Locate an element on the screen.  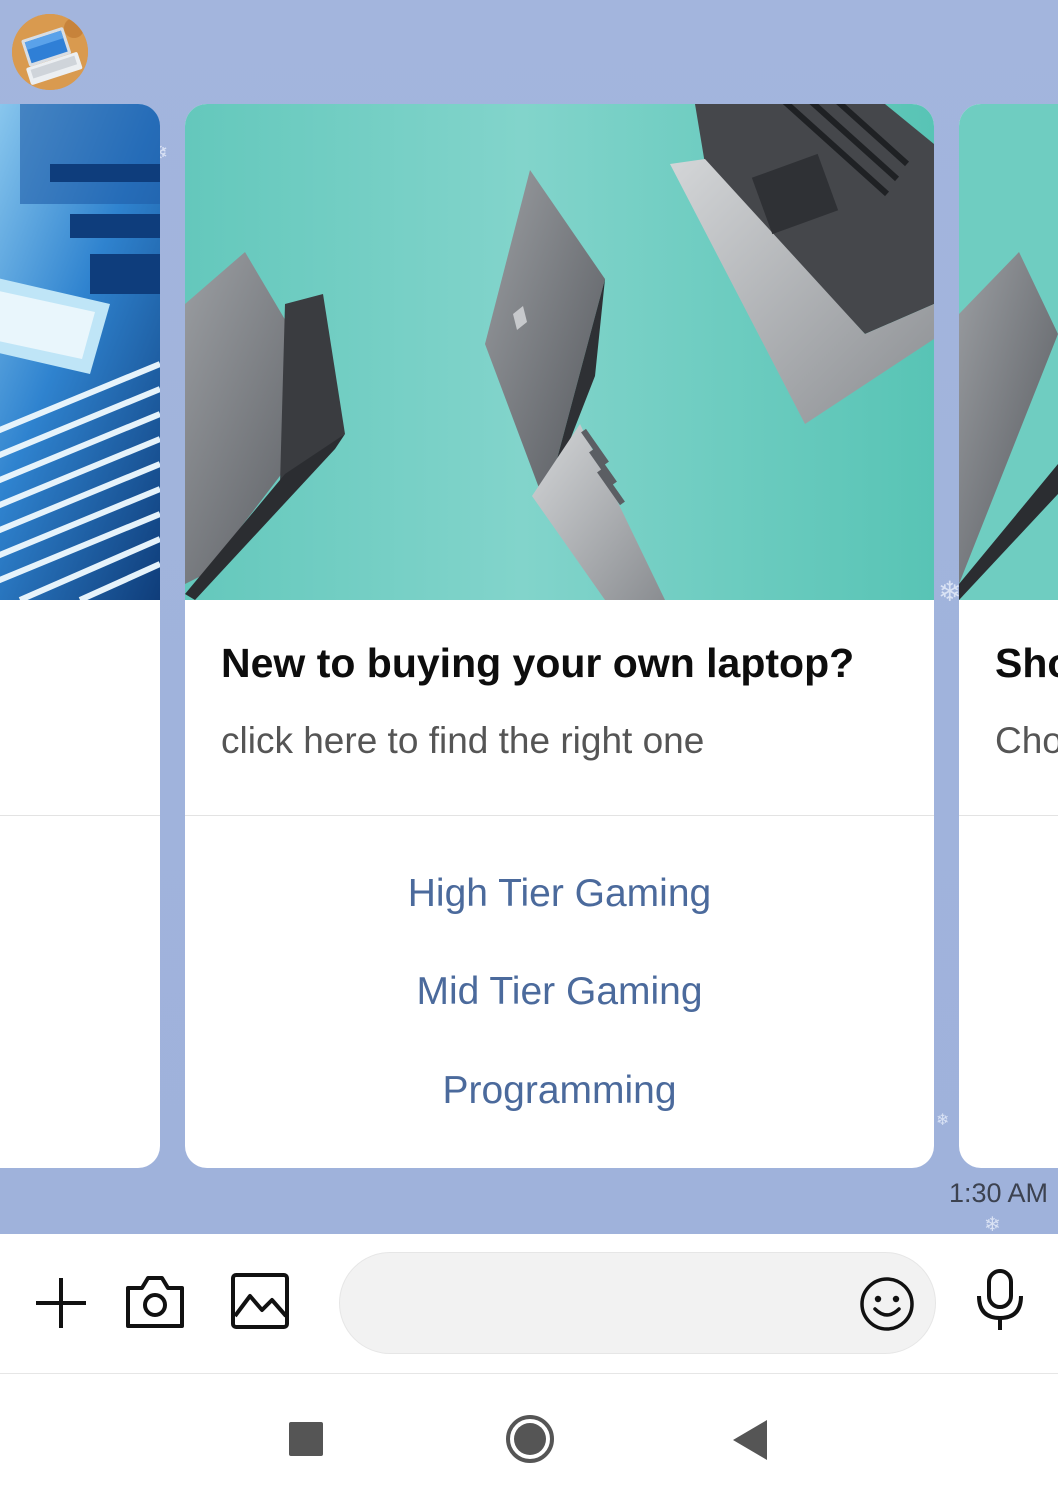
action-mid-tier-gaming-button: Mid Tier Gaming is located at coordinates (559, 992).